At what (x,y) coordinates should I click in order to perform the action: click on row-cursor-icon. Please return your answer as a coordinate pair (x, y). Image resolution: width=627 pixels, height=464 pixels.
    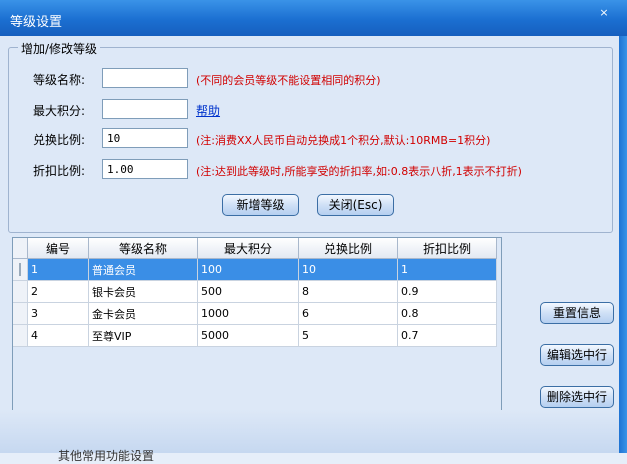
    Looking at the image, I should click on (20, 269).